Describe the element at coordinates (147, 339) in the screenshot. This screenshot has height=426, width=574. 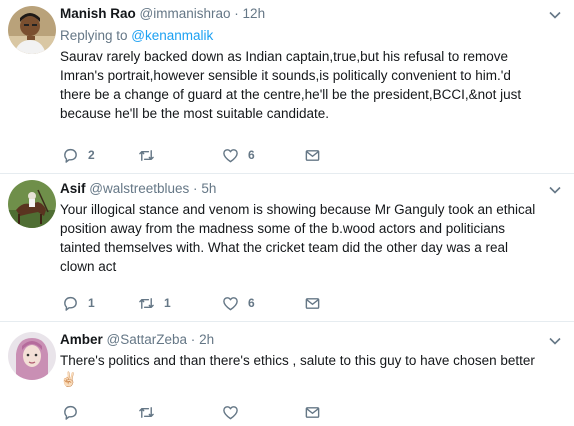
I see `user-handle: @SattarZeba` at that location.